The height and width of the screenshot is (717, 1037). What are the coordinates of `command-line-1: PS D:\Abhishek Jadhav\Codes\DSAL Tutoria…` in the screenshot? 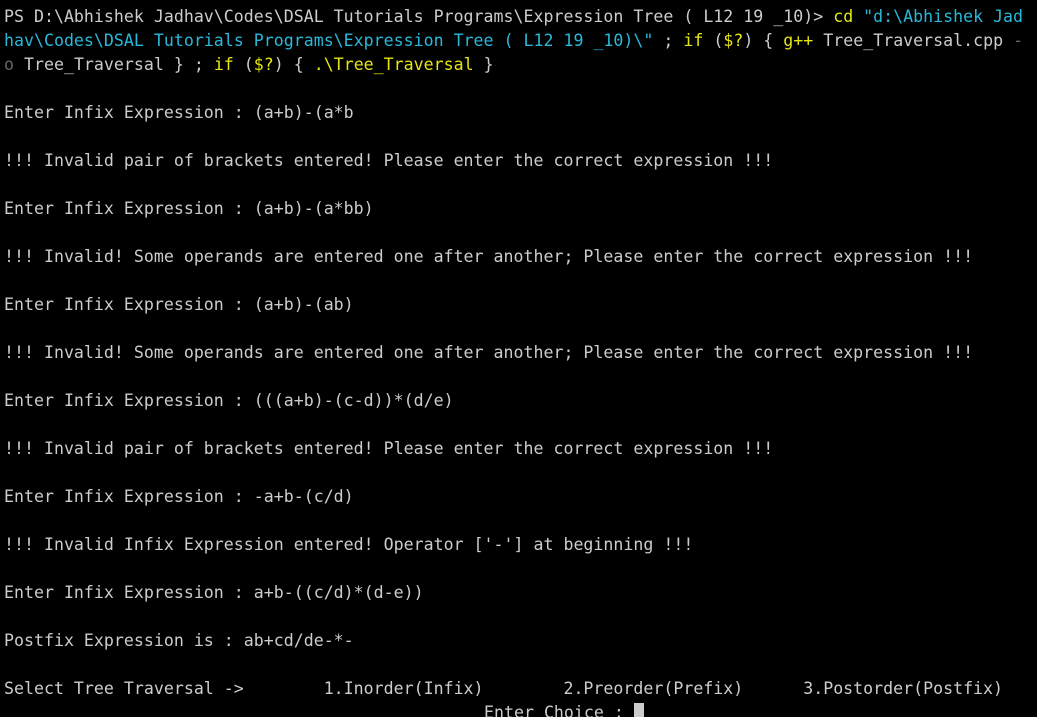 It's located at (520, 17).